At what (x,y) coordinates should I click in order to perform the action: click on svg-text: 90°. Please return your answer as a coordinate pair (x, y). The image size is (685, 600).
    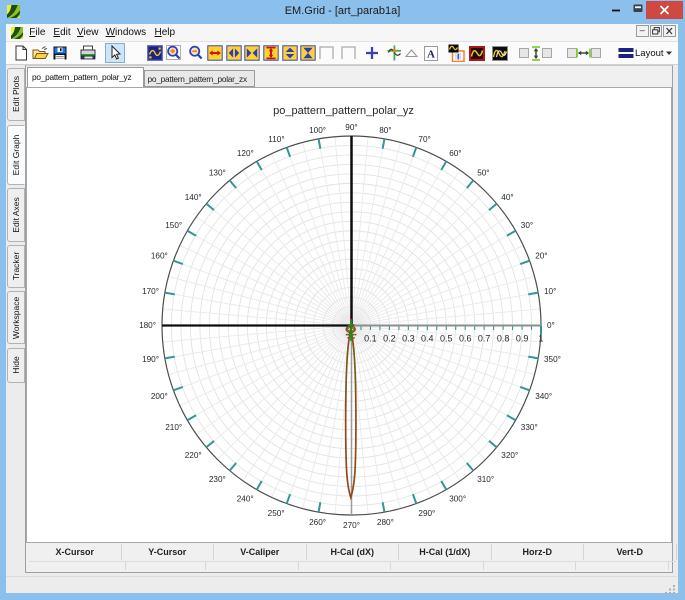
    Looking at the image, I should click on (351, 127).